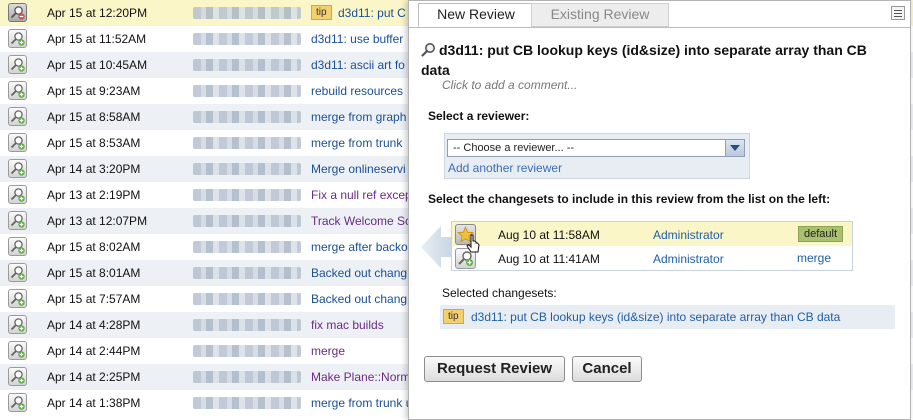  Describe the element at coordinates (821, 234) in the screenshot. I see `branch-badge: default` at that location.